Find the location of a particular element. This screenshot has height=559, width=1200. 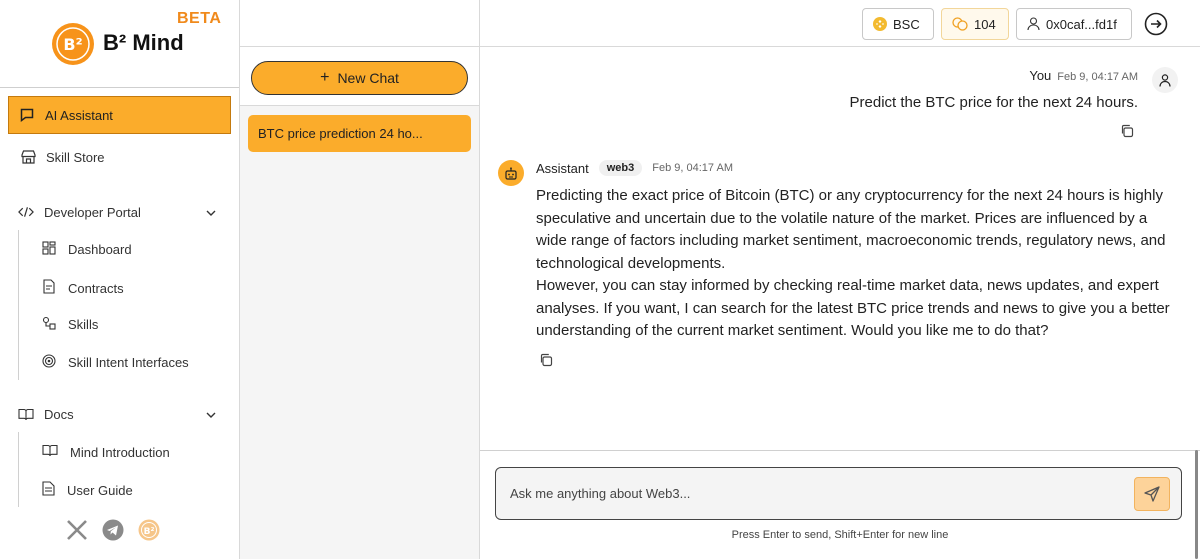

sidebar-item-developer-portal: Developer Portal is located at coordinates (79, 212).